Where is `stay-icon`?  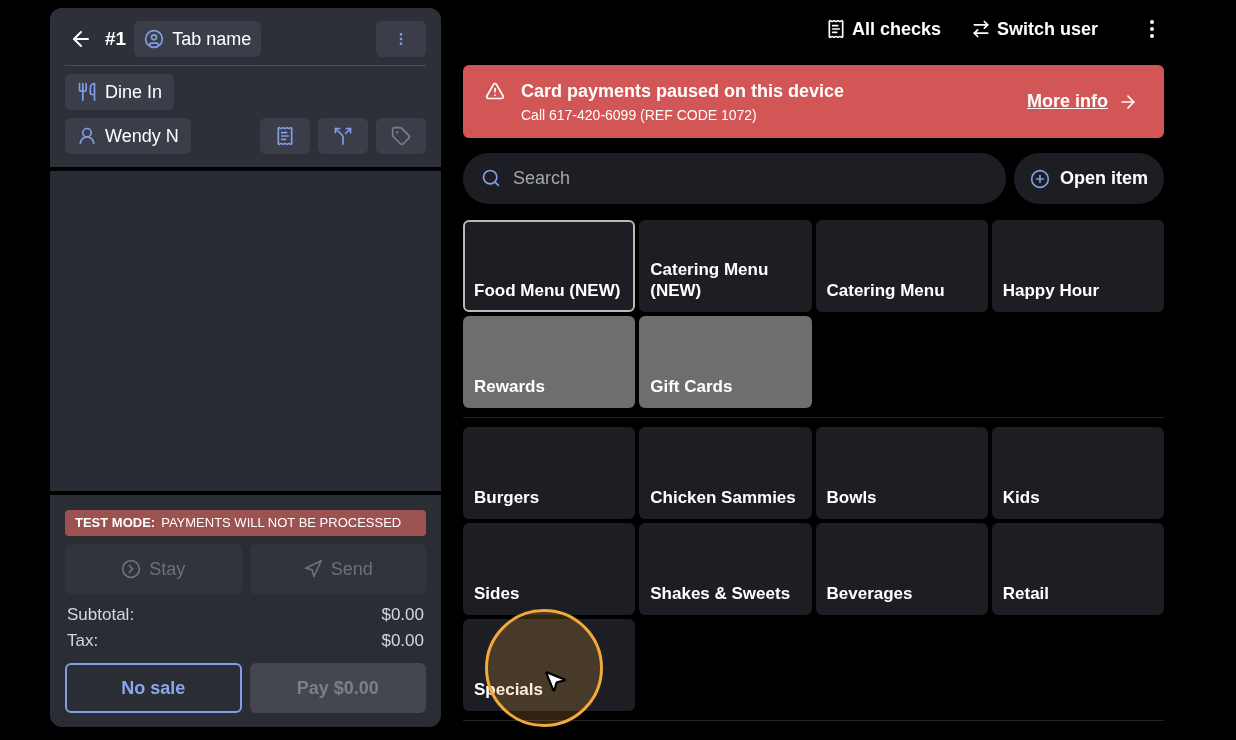
stay-icon is located at coordinates (131, 569).